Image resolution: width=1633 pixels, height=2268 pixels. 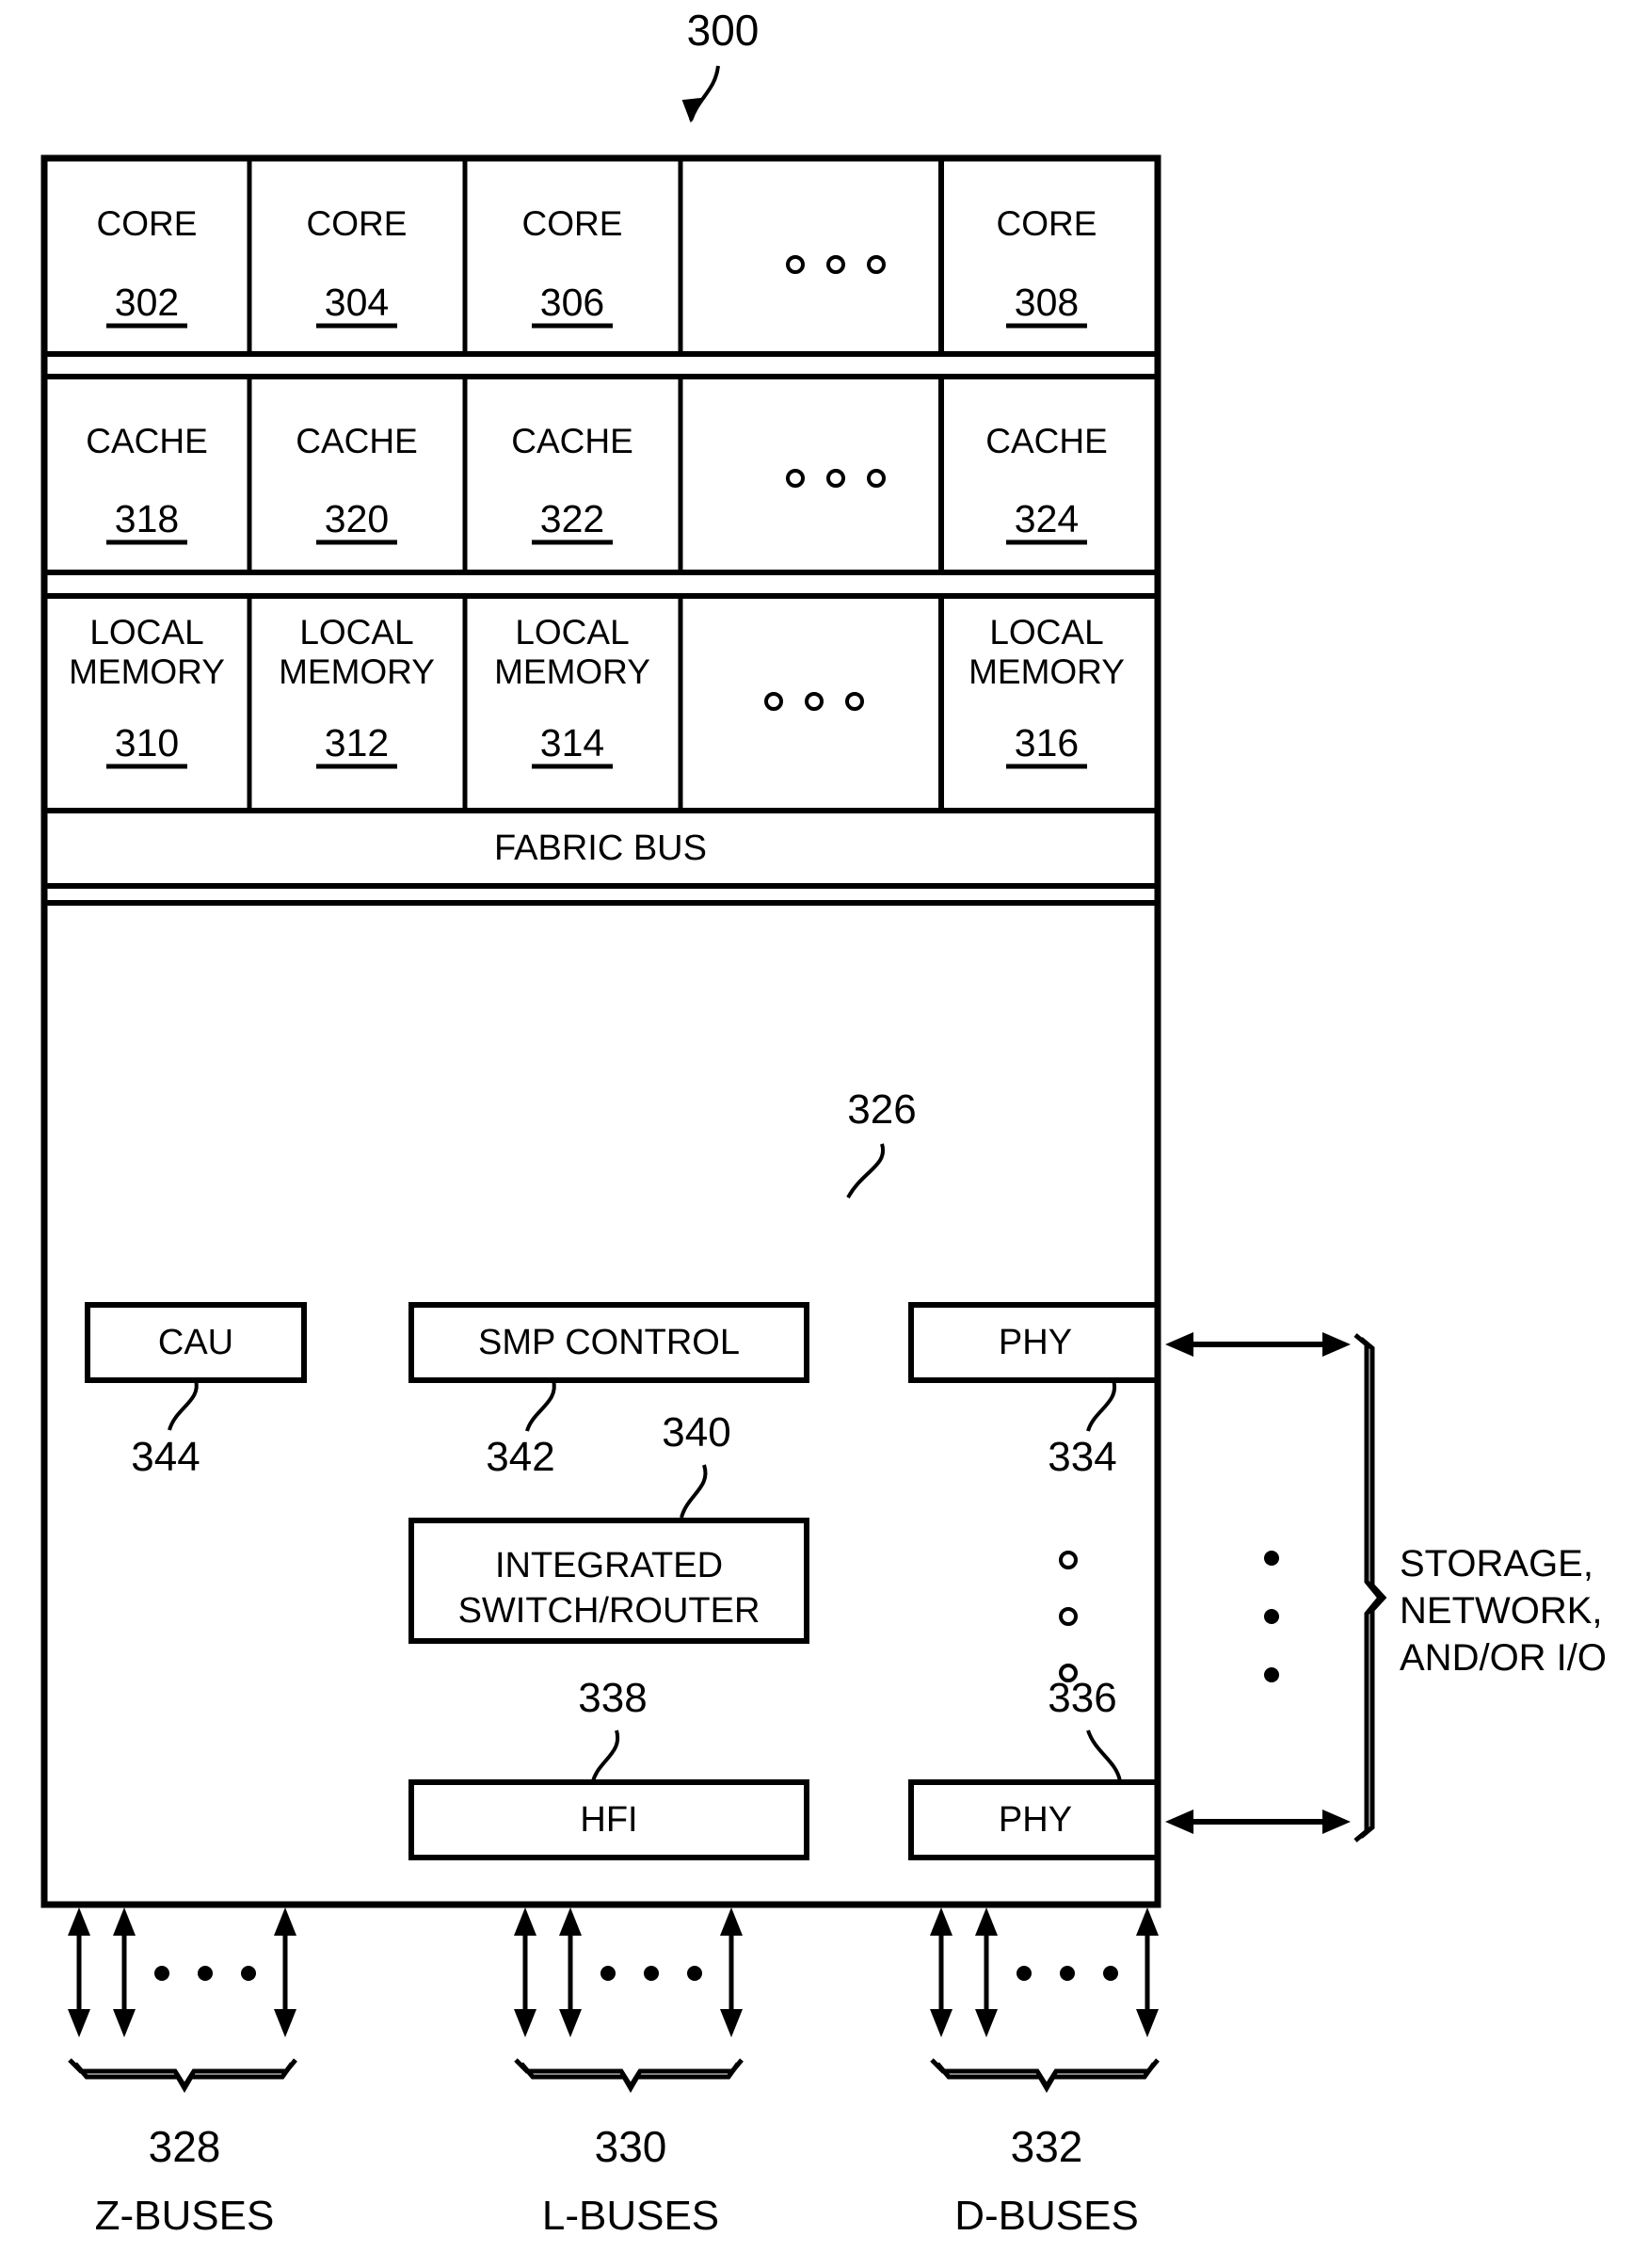 I want to click on local-memory-cell-316-label-line1: LOCAL, so click(x=1046, y=632).